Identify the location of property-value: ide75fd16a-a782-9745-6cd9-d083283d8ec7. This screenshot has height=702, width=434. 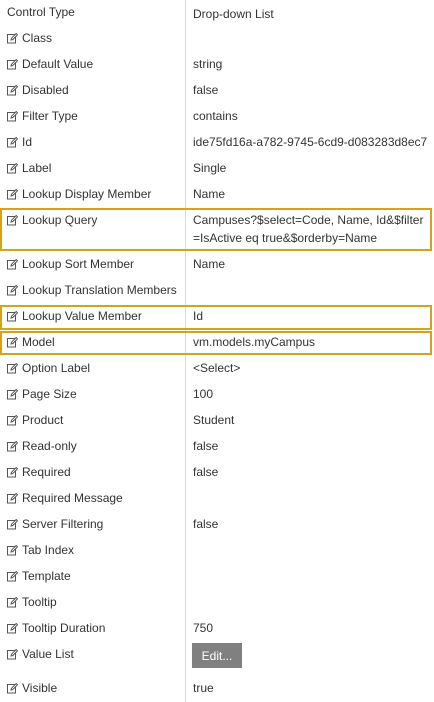
(310, 142).